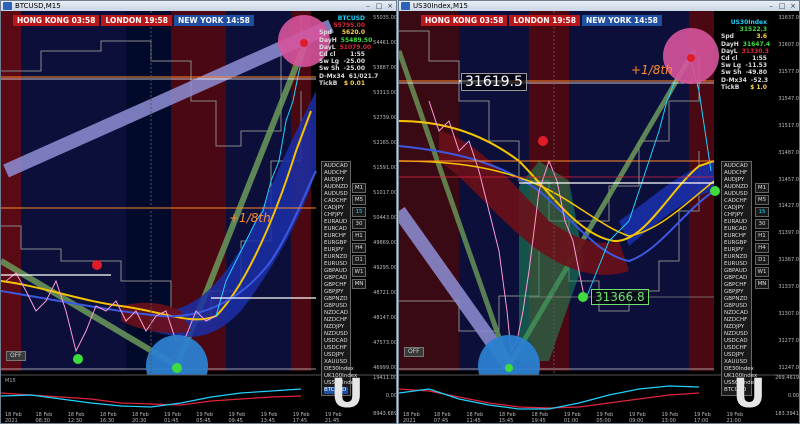 Image resolution: width=800 pixels, height=424 pixels. What do you see at coordinates (442, 418) in the screenshot?
I see `time-tick: 18 Feb 07:45` at bounding box center [442, 418].